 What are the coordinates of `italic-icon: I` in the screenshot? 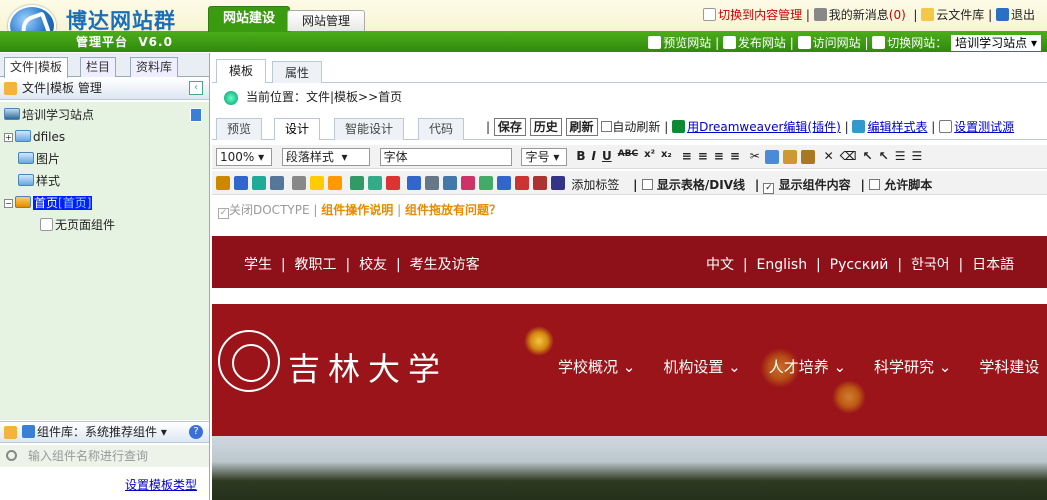 It's located at (593, 156).